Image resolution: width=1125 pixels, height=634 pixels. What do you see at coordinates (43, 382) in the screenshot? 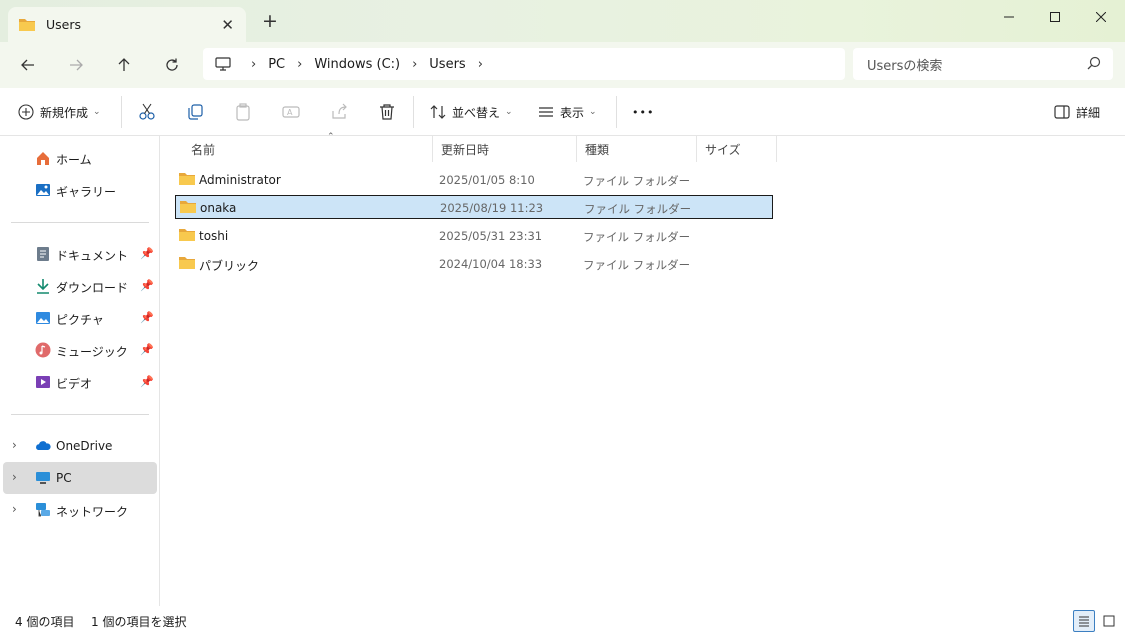
I see `video-icon` at bounding box center [43, 382].